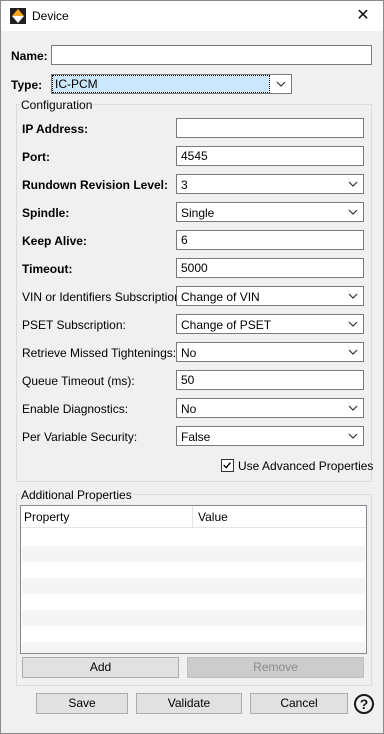  Describe the element at coordinates (192, 16) in the screenshot. I see `title-bar: Device ✕` at that location.